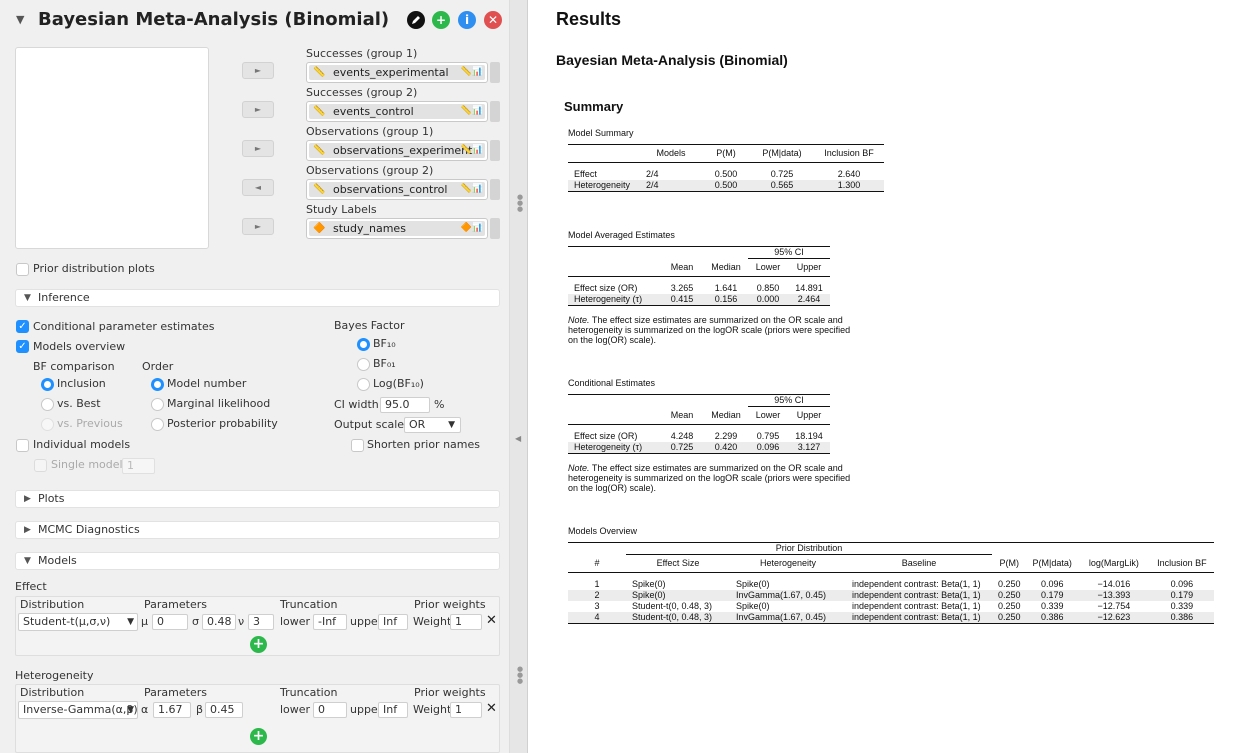 This screenshot has height=753, width=1252. Describe the element at coordinates (157, 424) in the screenshot. I see `order-posterior-probability-radio` at that location.